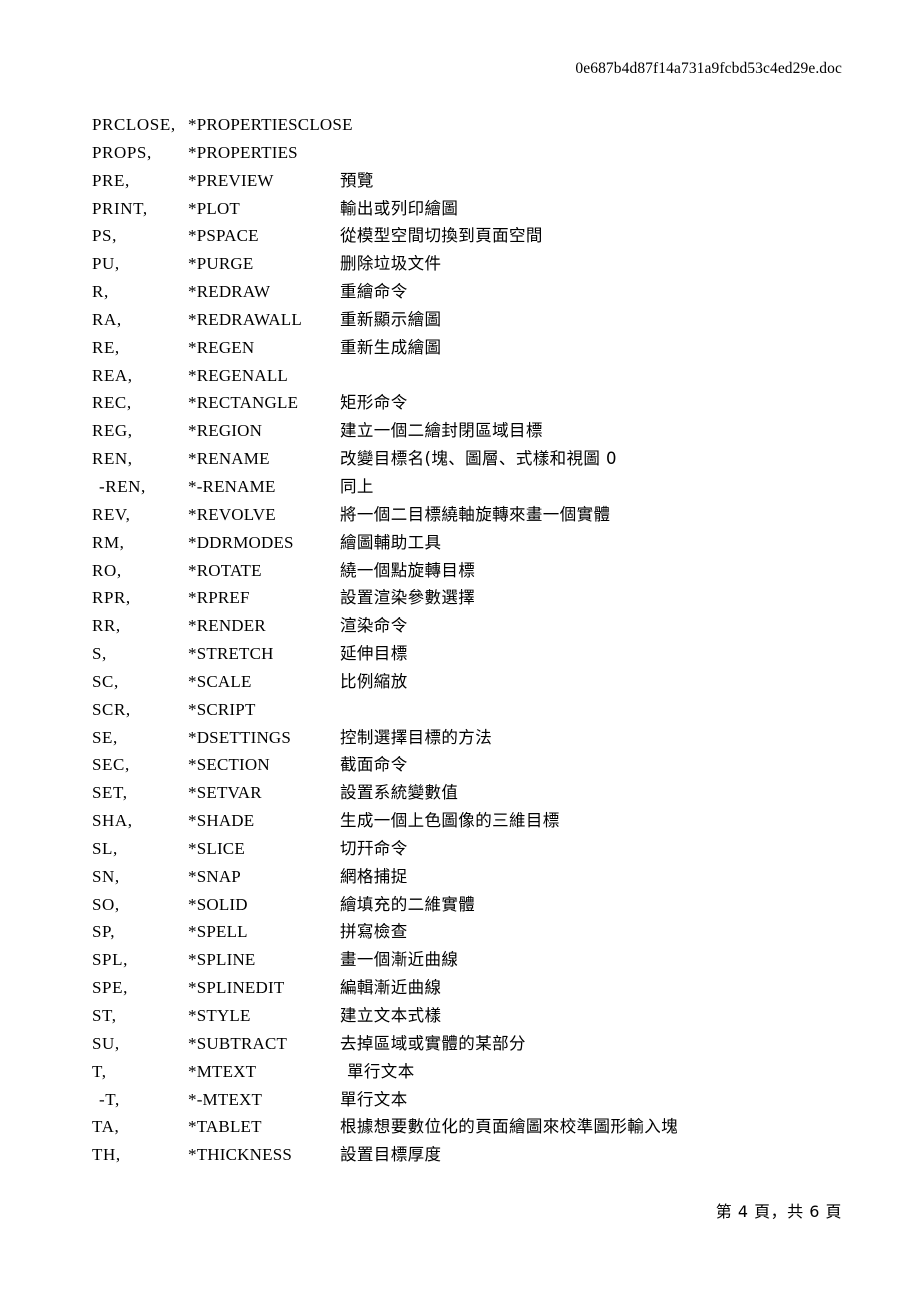 The image size is (920, 1302). I want to click on alias-cell: SO,, so click(106, 904).